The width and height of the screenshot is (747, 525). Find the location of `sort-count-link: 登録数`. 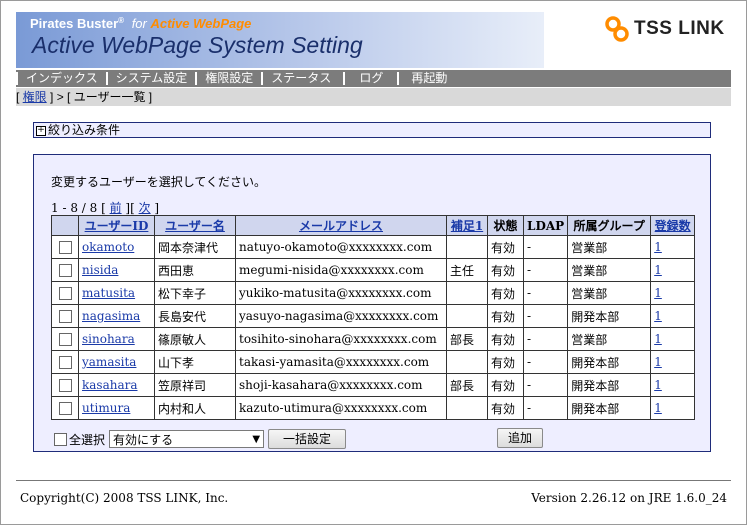

sort-count-link: 登録数 is located at coordinates (673, 226).